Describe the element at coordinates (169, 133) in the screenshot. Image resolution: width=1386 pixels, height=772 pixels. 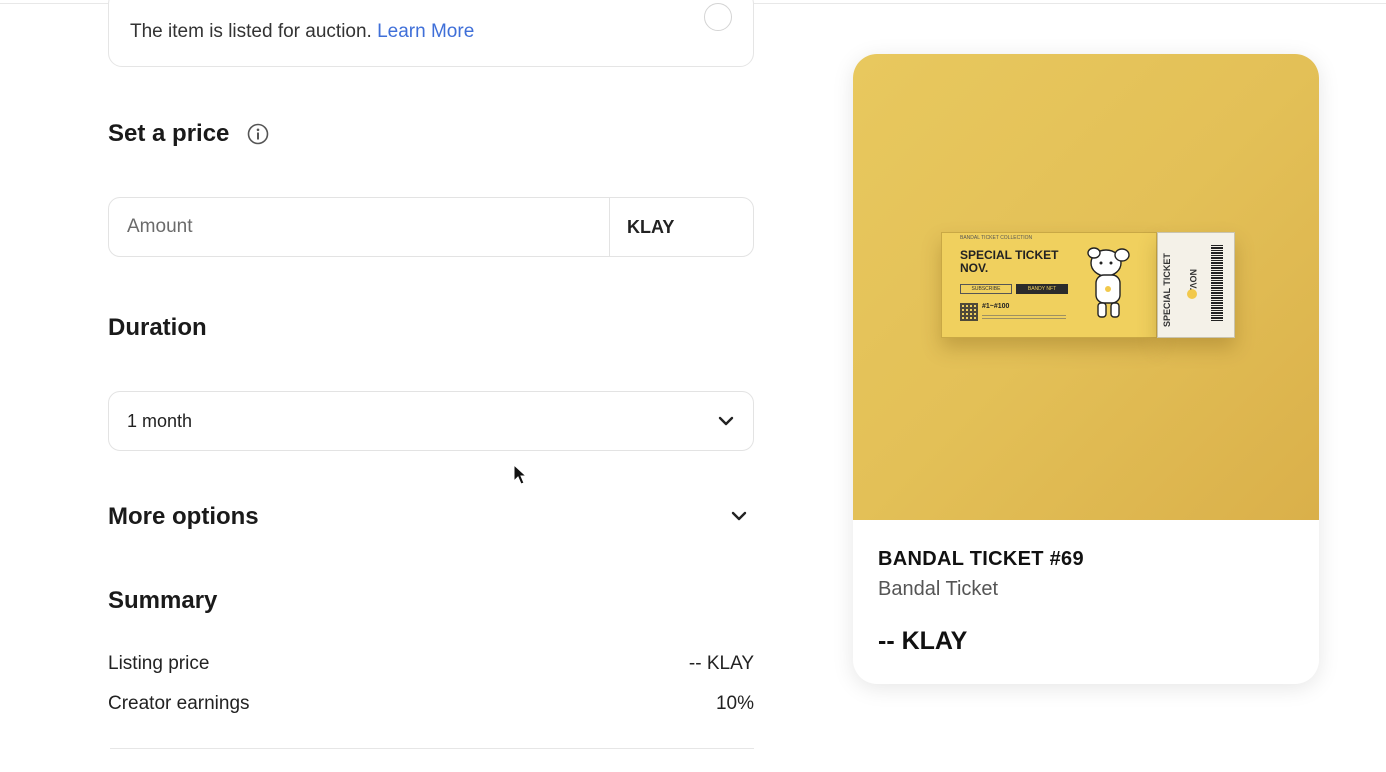
I see `set-price-heading: Set a price` at that location.